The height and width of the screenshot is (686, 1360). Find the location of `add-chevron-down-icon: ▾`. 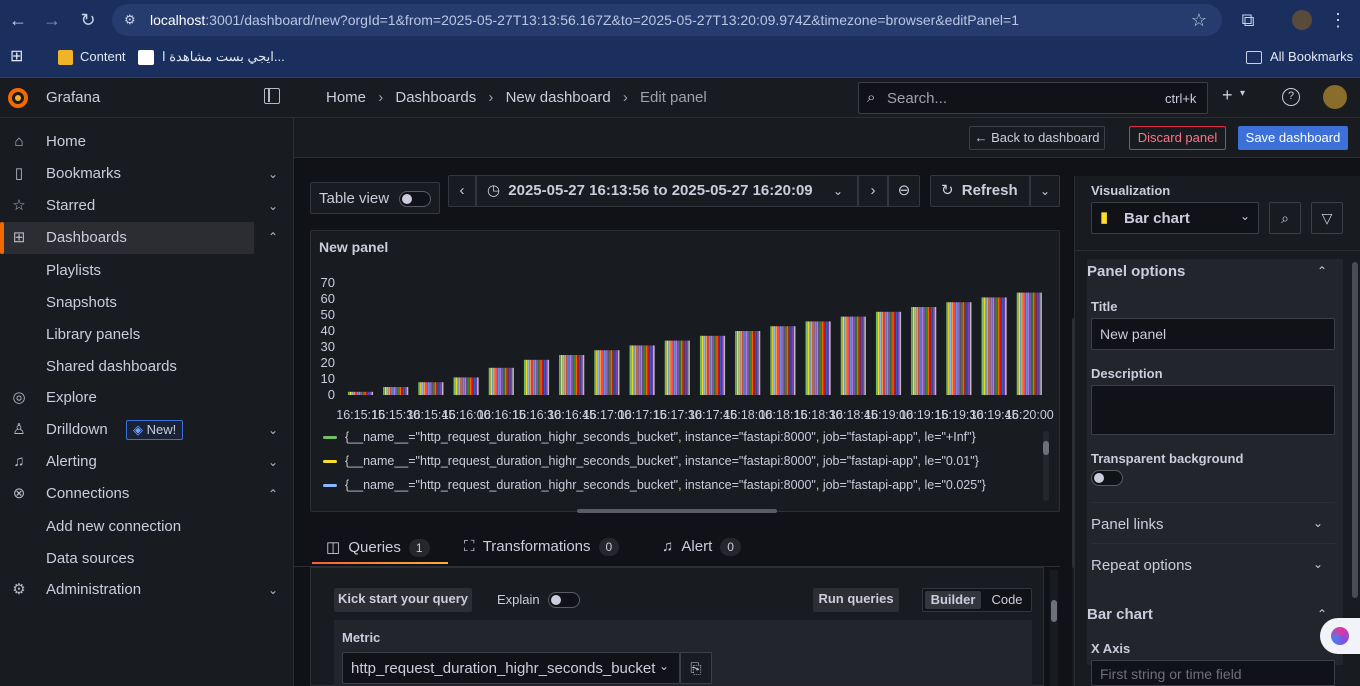

add-chevron-down-icon: ▾ is located at coordinates (1242, 93).